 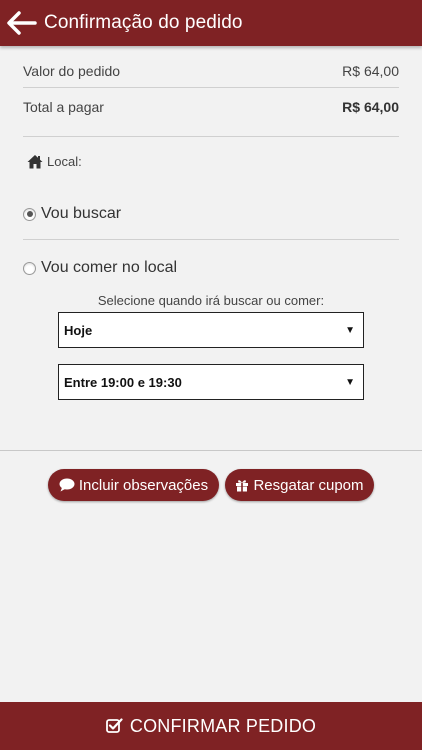 I want to click on confirm-order-button: CONFIRMAR PEDIDO, so click(x=211, y=726).